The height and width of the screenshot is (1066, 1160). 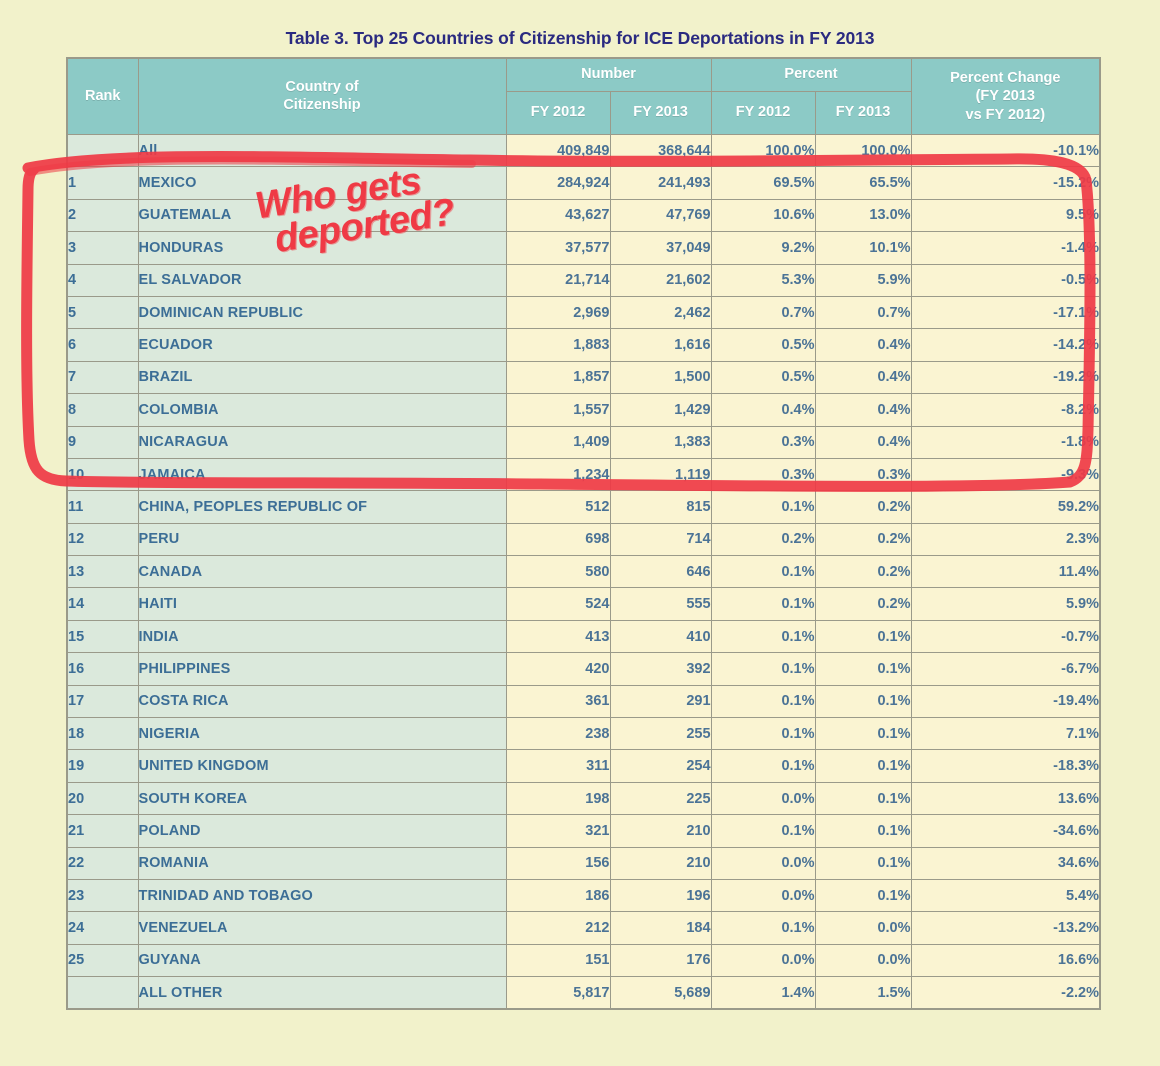 What do you see at coordinates (660, 248) in the screenshot?
I see `cell-number-fy2013: 37,049` at bounding box center [660, 248].